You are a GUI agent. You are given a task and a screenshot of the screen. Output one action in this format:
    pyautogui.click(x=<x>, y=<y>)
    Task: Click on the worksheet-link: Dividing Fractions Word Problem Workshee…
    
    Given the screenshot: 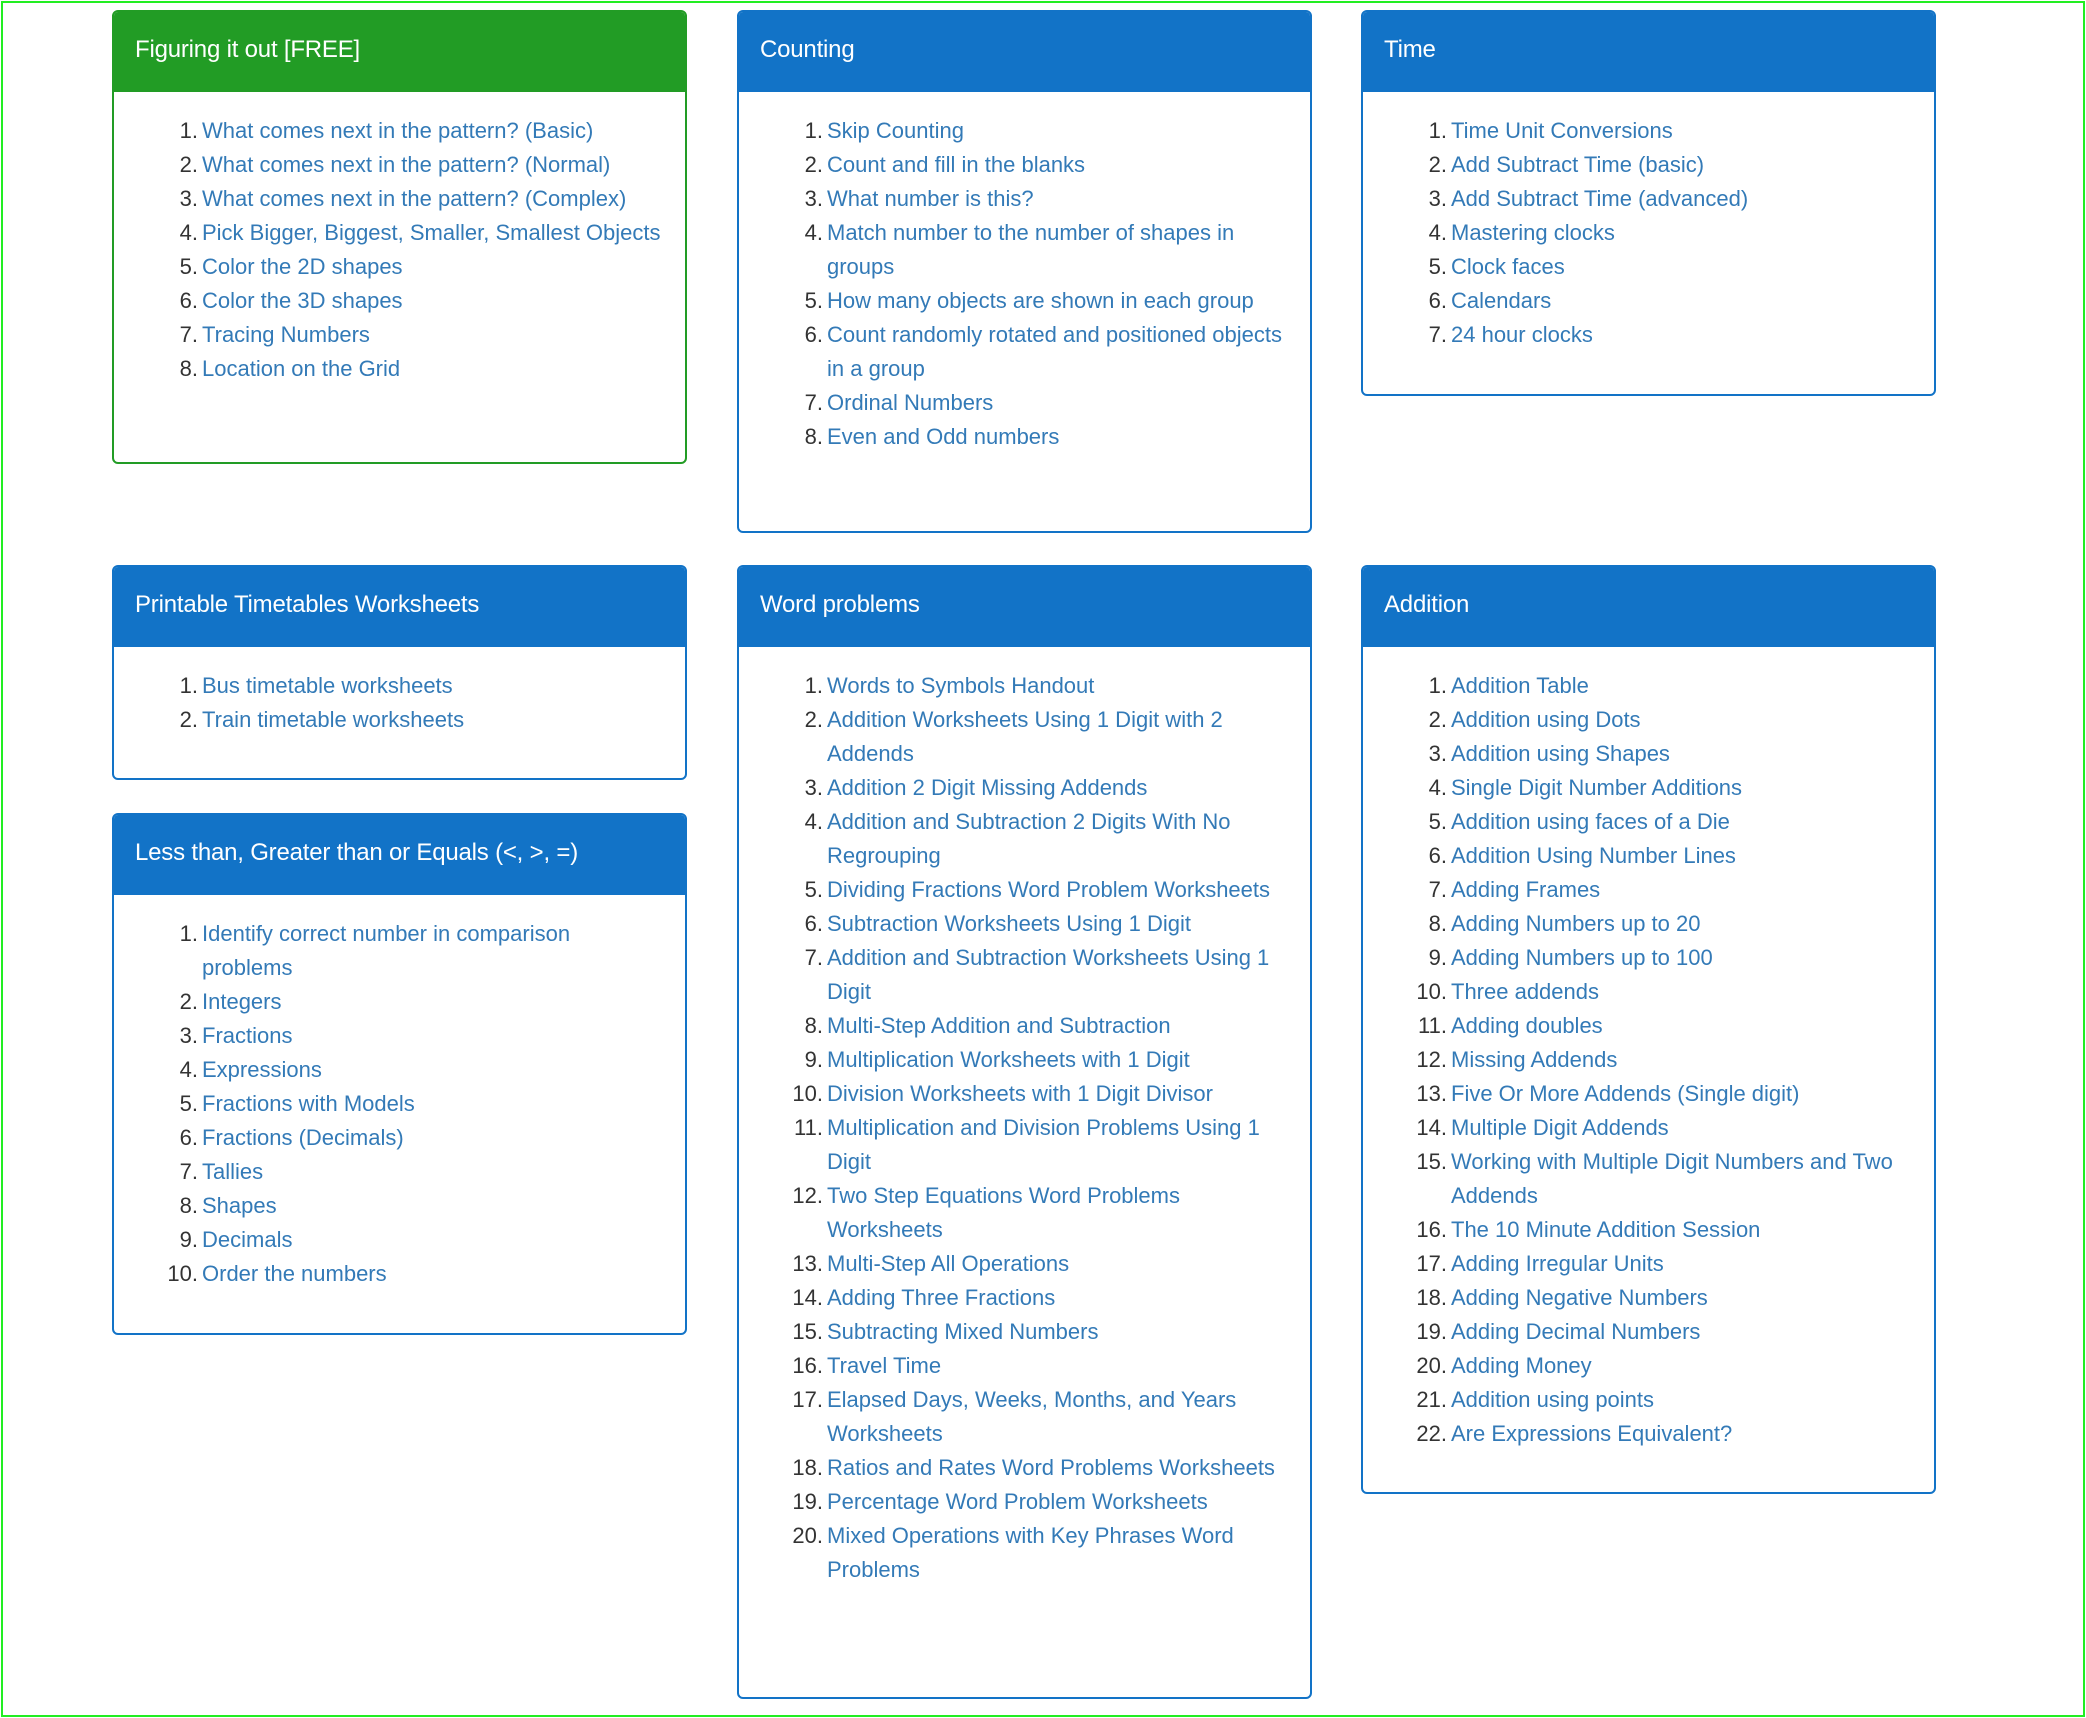 What is the action you would take?
    pyautogui.click(x=1048, y=889)
    